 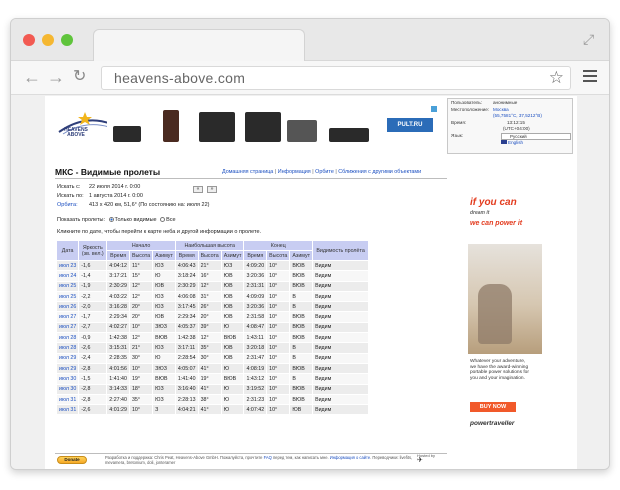 What do you see at coordinates (517, 116) in the screenshot?
I see `location-coords: (55,7581°С, 37,5212°В)` at bounding box center [517, 116].